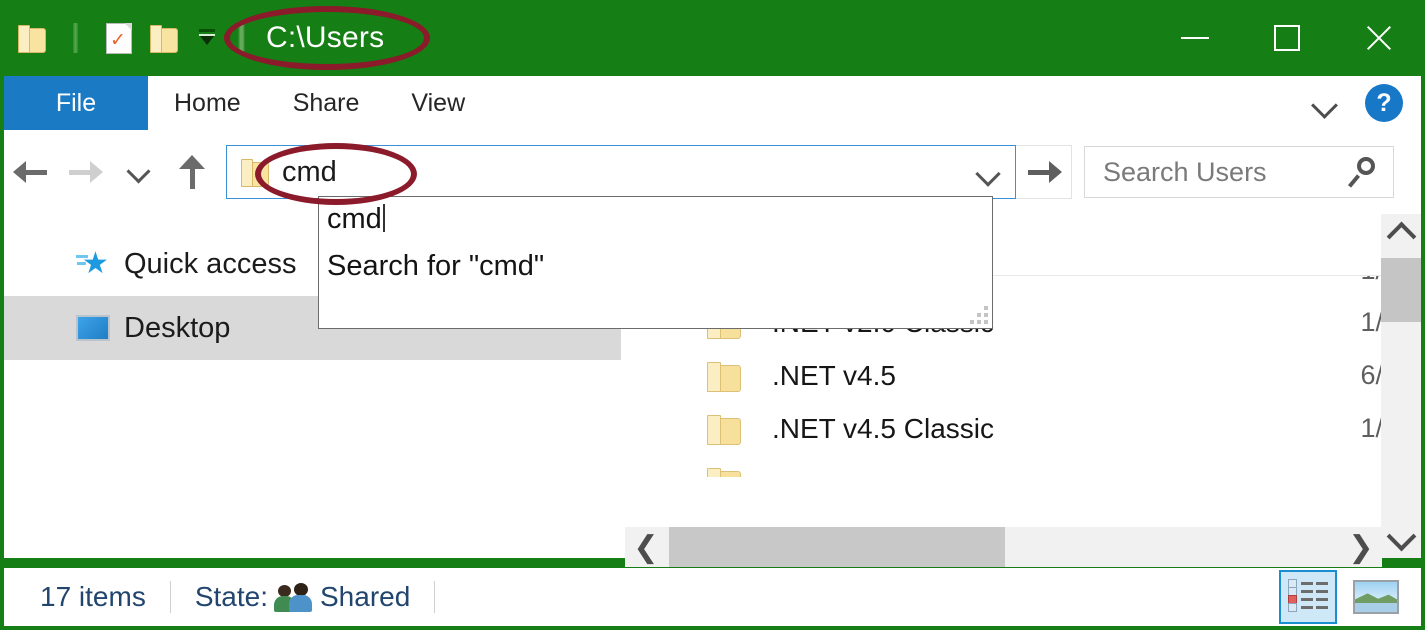 The width and height of the screenshot is (1425, 630). What do you see at coordinates (207, 103) in the screenshot?
I see `tab-home: Home` at bounding box center [207, 103].